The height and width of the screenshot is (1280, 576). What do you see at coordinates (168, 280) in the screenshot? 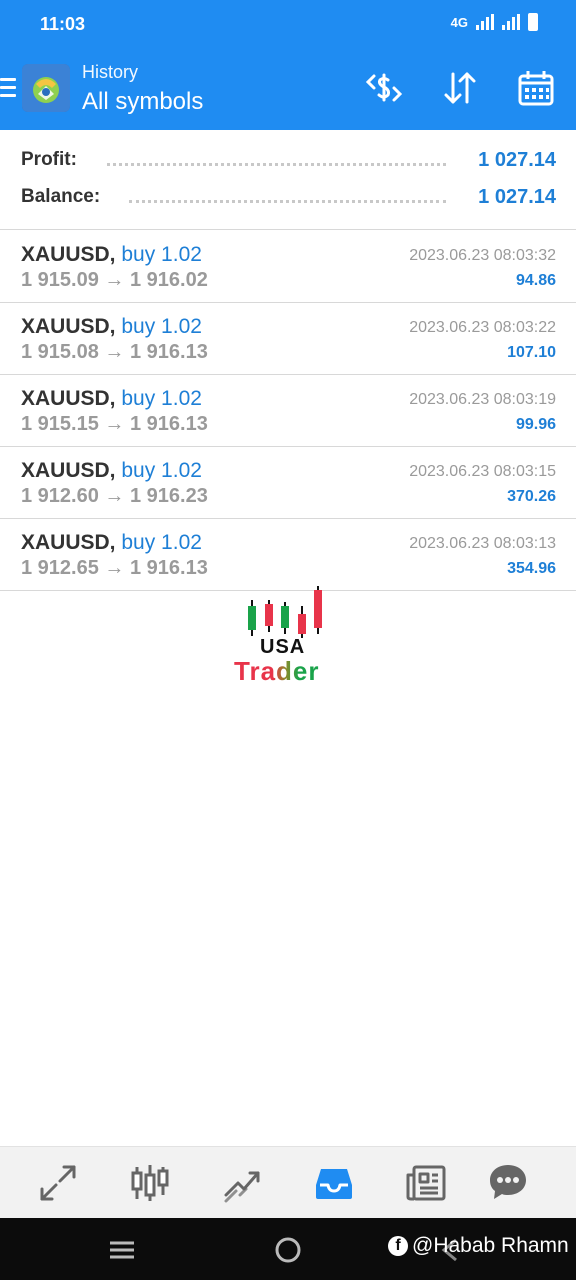
I see `close-price: 1 916.02` at bounding box center [168, 280].